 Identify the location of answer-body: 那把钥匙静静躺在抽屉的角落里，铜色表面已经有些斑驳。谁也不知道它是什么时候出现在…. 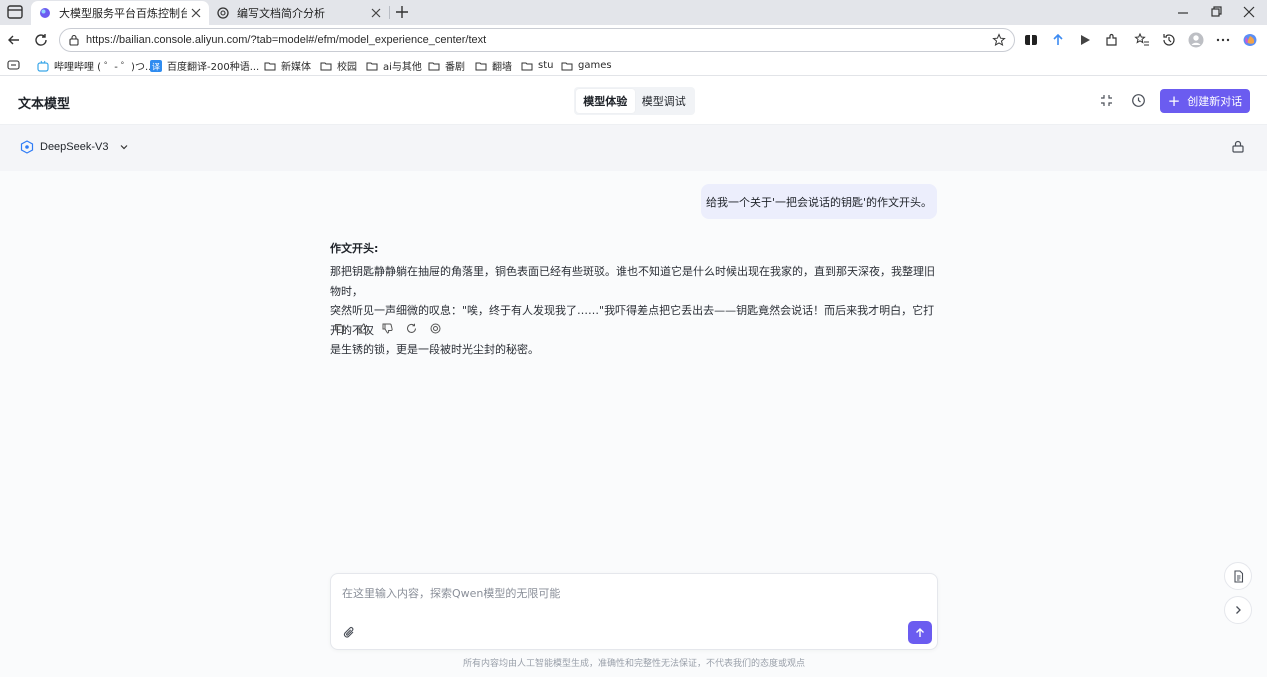
(635, 311).